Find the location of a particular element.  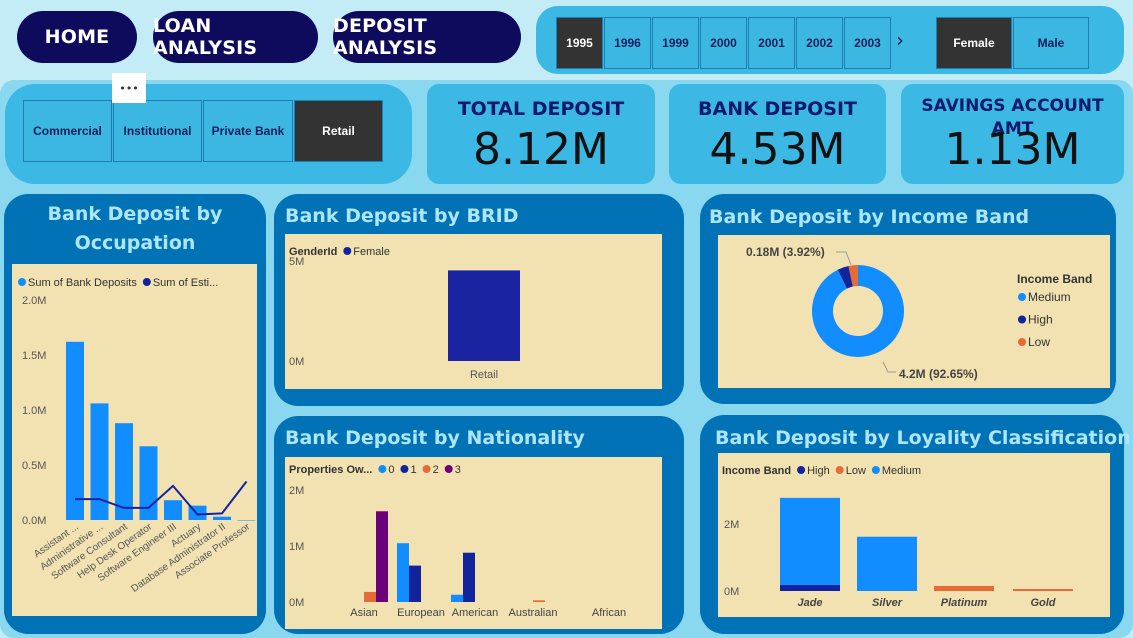

data-label: 4.2M (92.65%) is located at coordinates (938, 374).